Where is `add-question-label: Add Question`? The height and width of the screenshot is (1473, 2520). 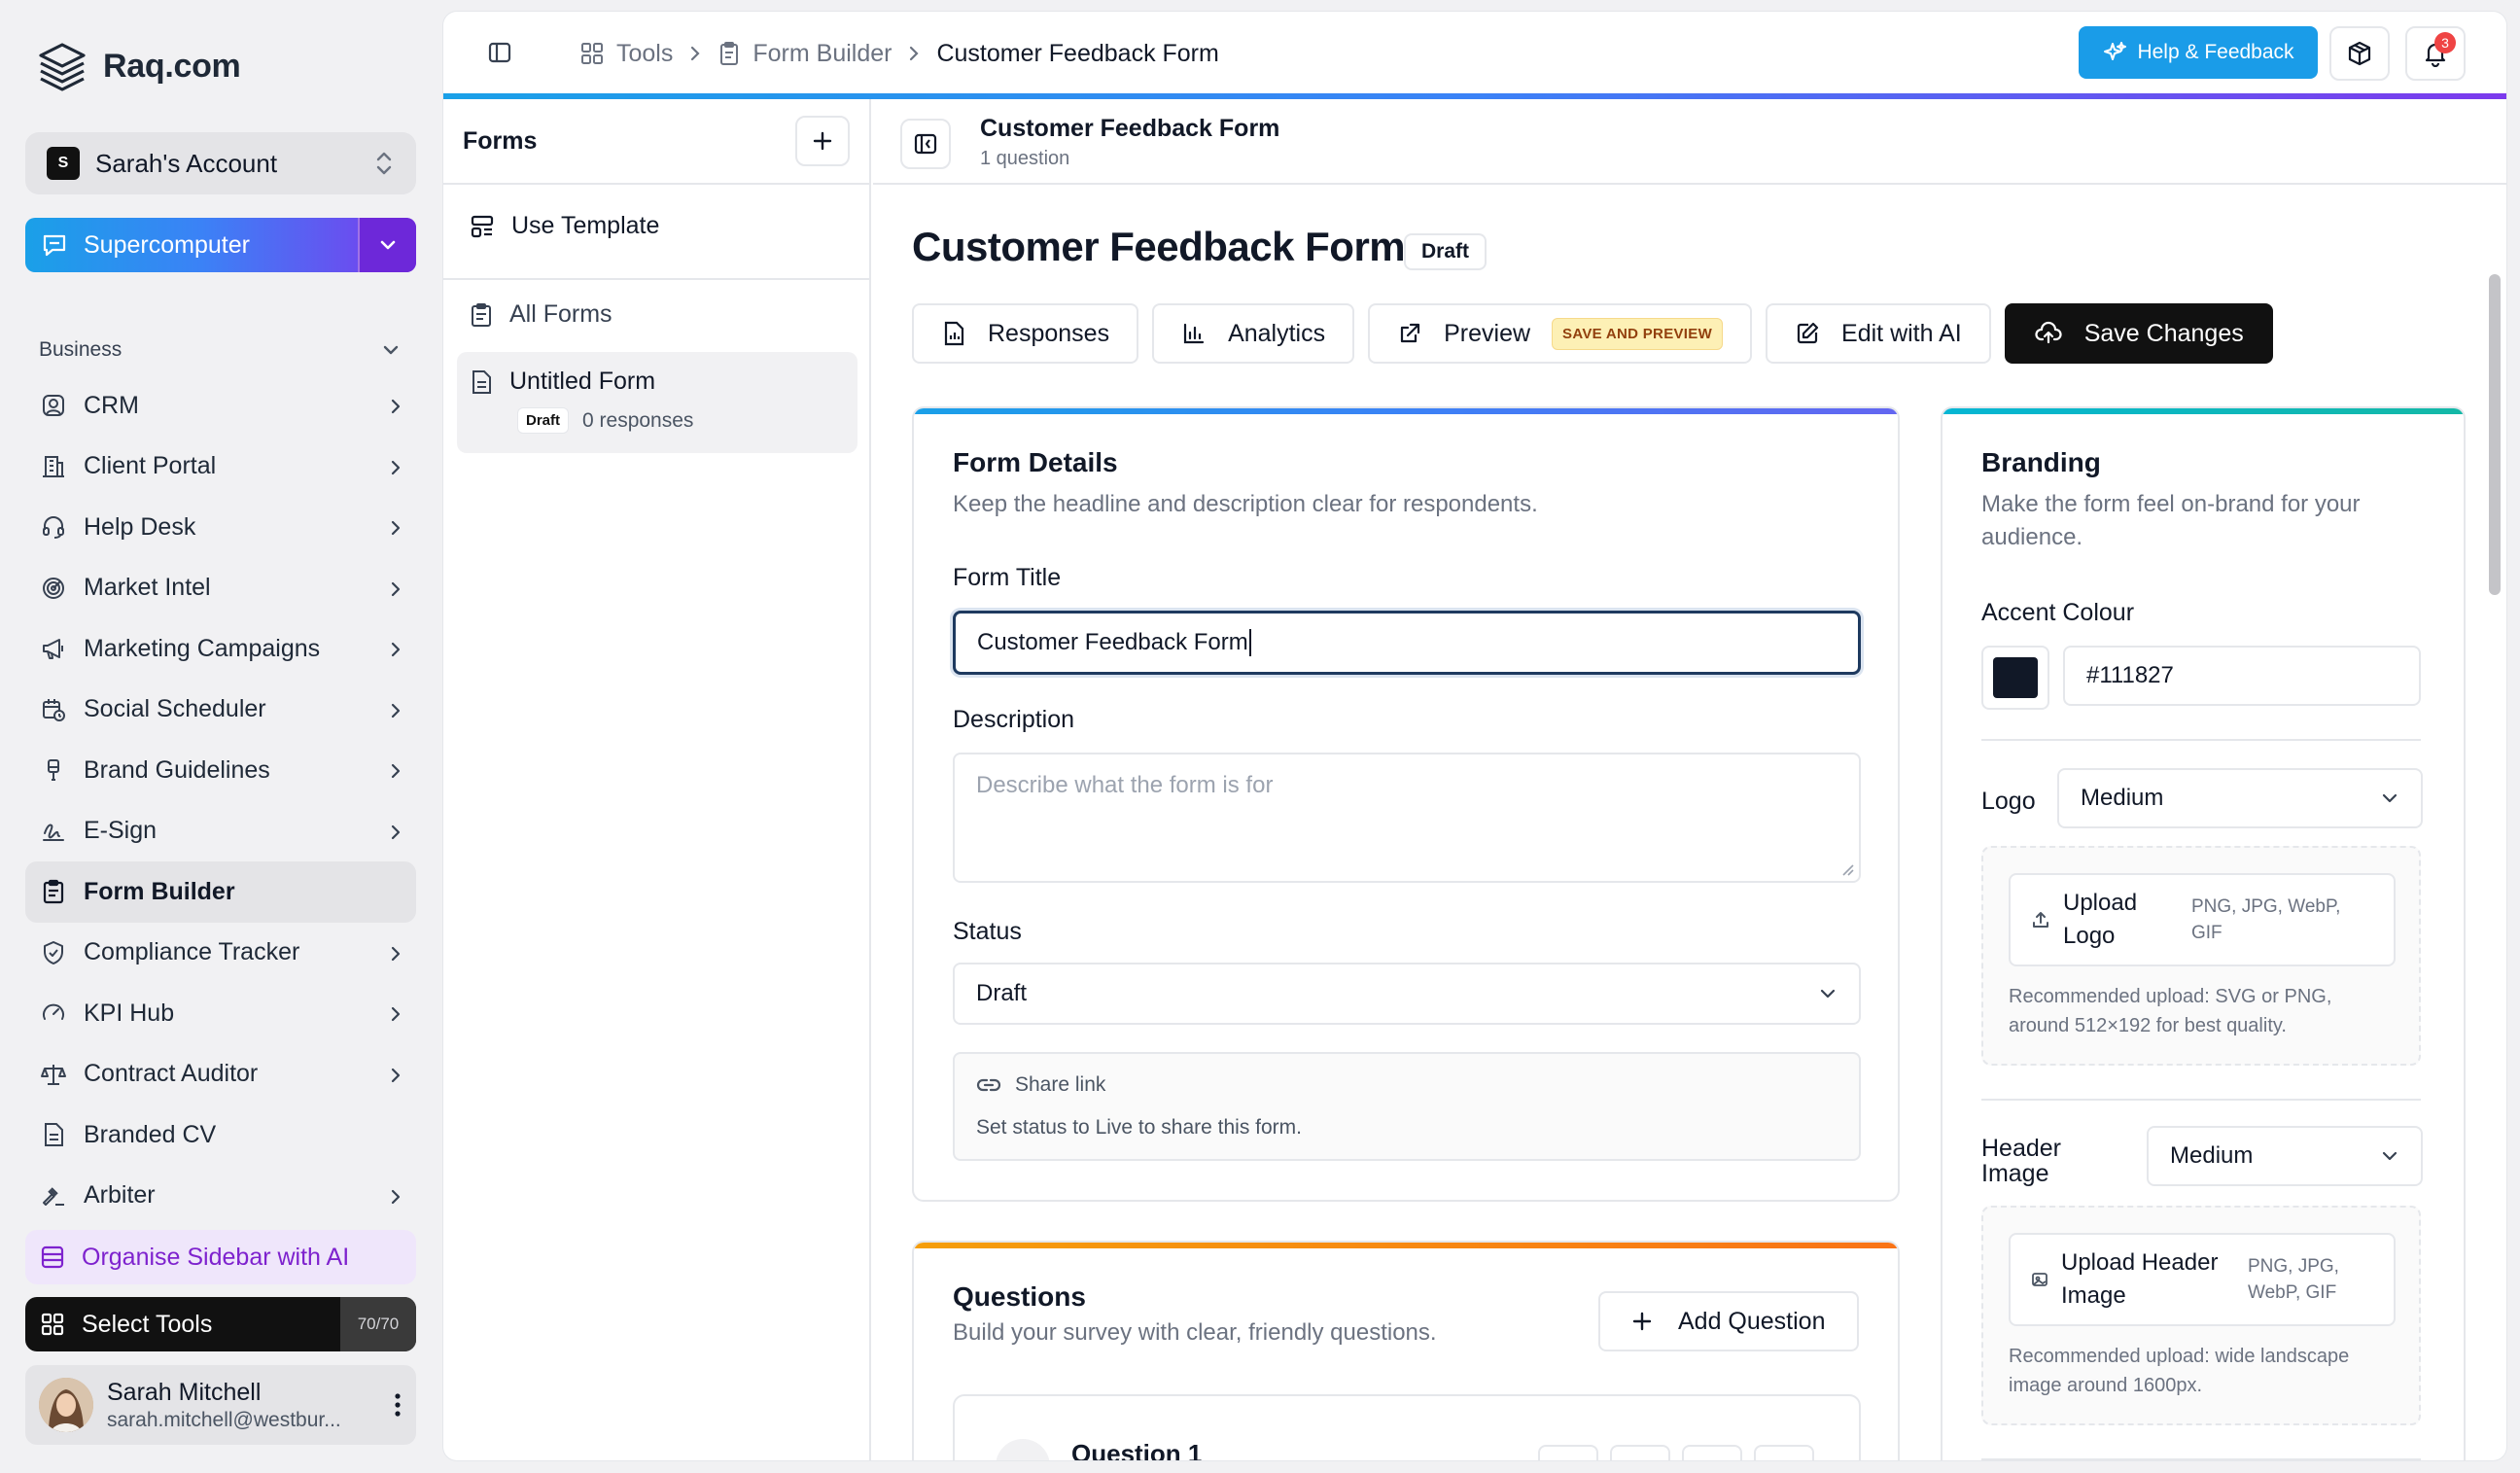
add-question-label: Add Question is located at coordinates (1752, 1321).